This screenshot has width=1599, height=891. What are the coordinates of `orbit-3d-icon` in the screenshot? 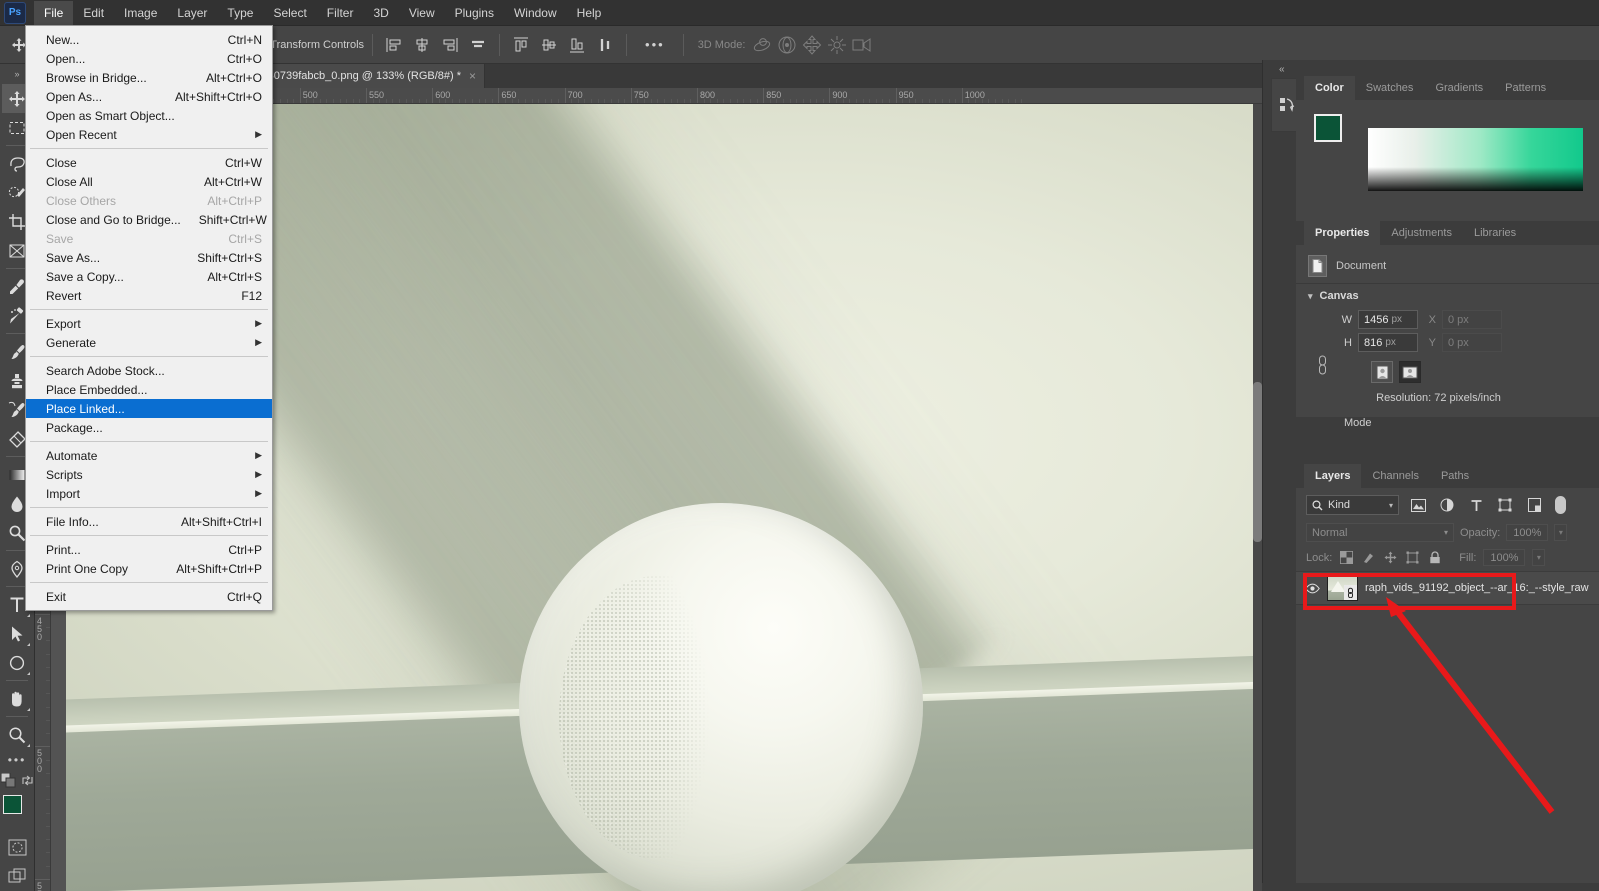 It's located at (762, 45).